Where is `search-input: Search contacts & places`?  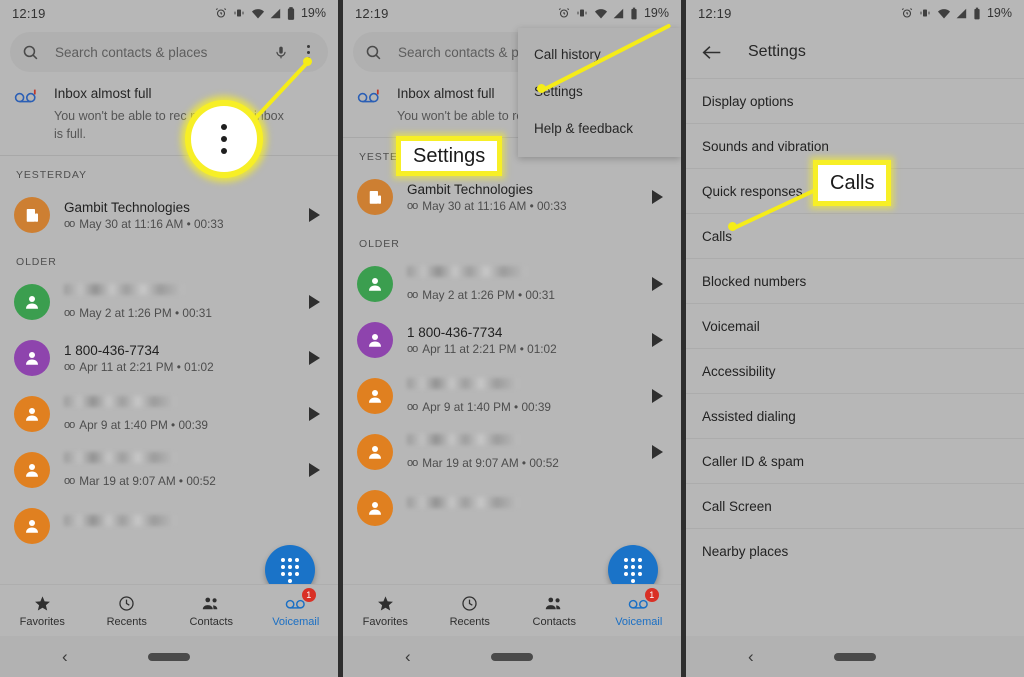
search-input: Search contacts & places is located at coordinates (164, 52).